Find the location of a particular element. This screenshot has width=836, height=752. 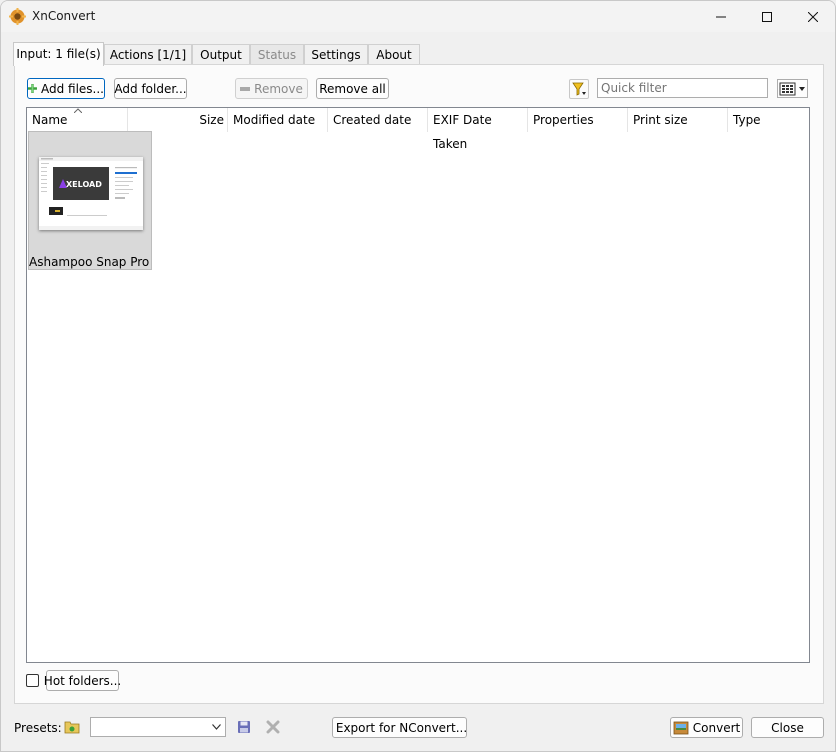

remove-label: Remove is located at coordinates (278, 88).